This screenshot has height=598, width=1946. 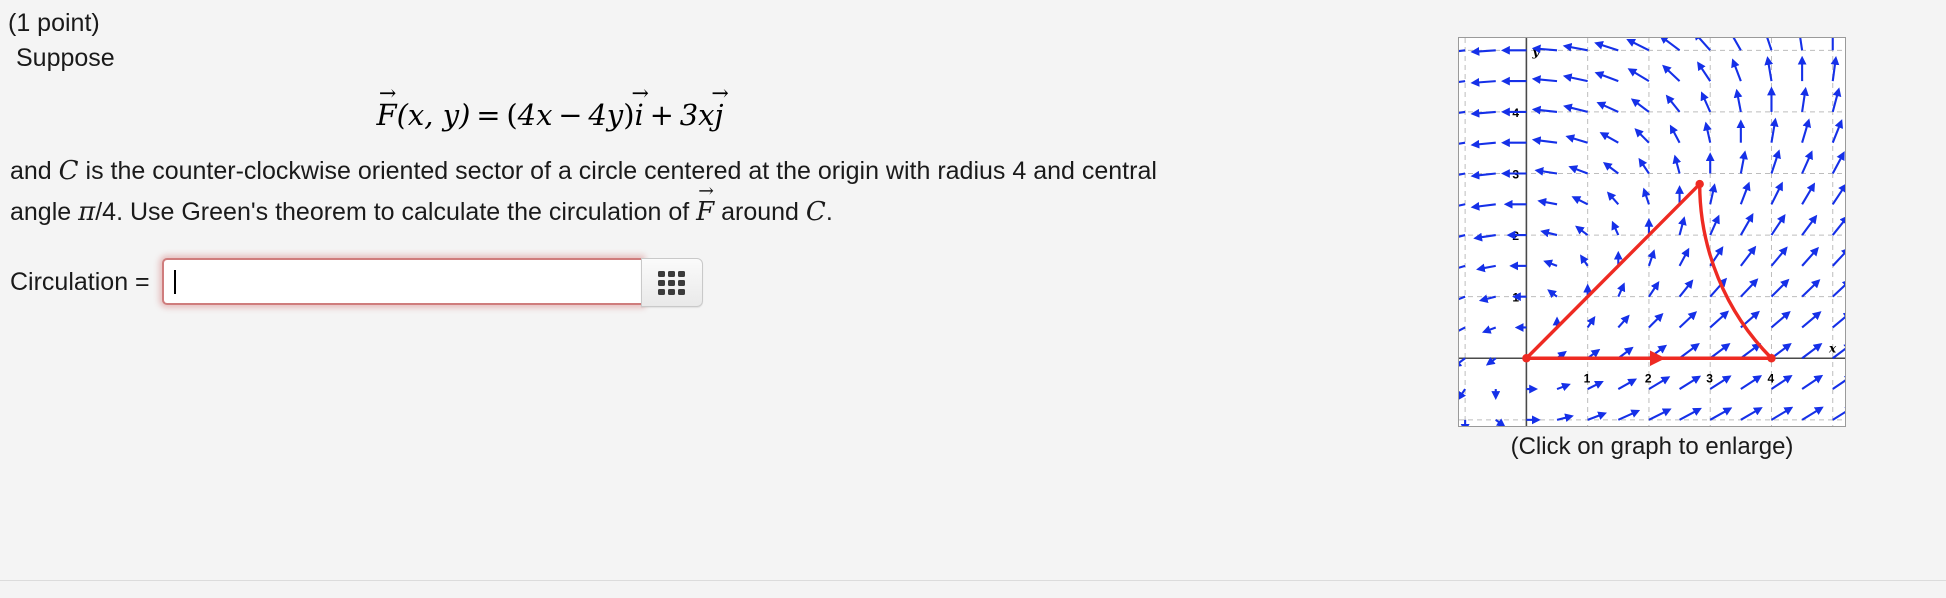 What do you see at coordinates (705, 205) in the screenshot?
I see `line2-F-vector: → F` at bounding box center [705, 205].